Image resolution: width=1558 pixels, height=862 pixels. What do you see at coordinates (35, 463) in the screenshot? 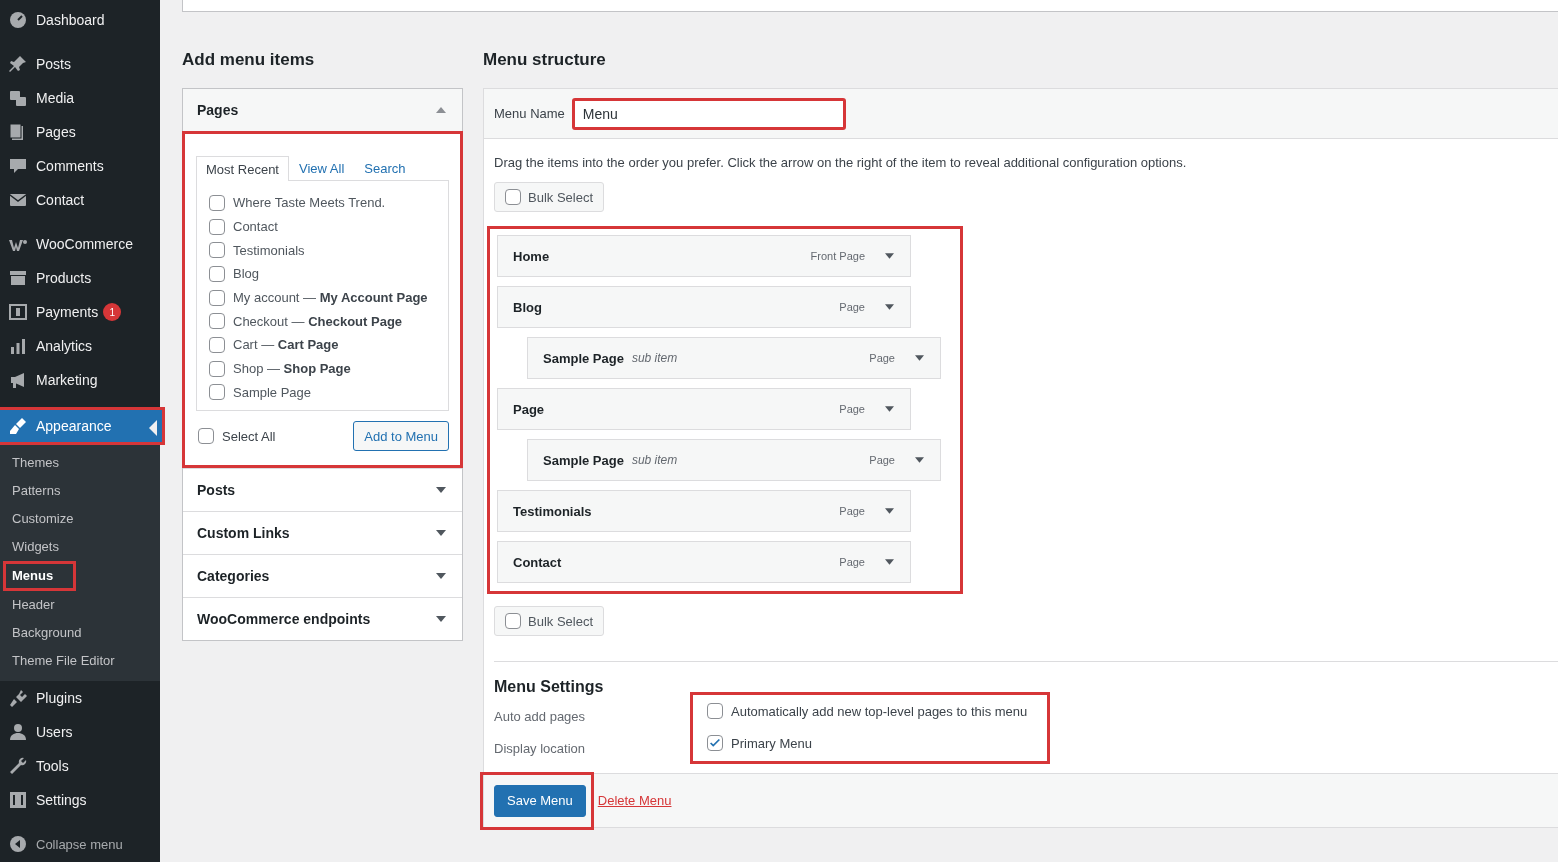
I see `submenu-item: Themes` at bounding box center [35, 463].